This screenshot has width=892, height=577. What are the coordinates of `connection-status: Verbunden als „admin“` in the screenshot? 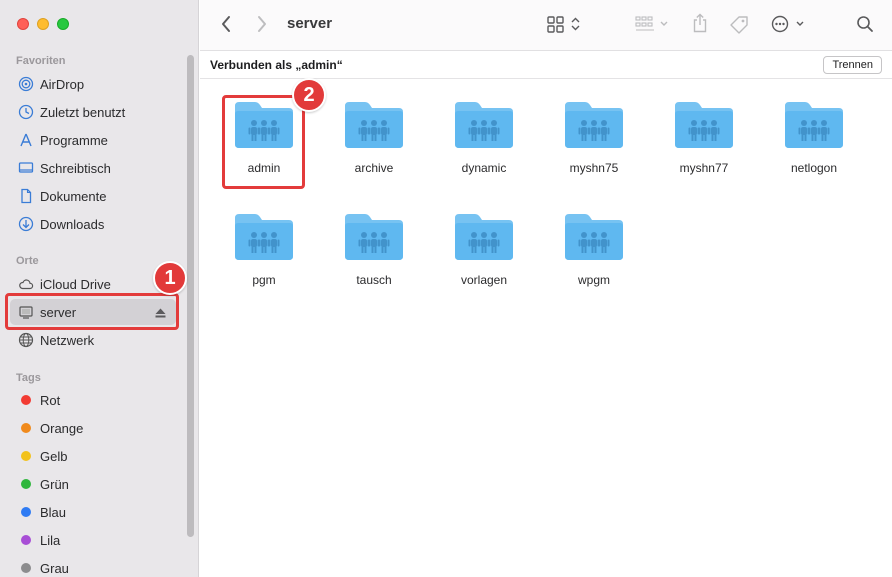 It's located at (276, 65).